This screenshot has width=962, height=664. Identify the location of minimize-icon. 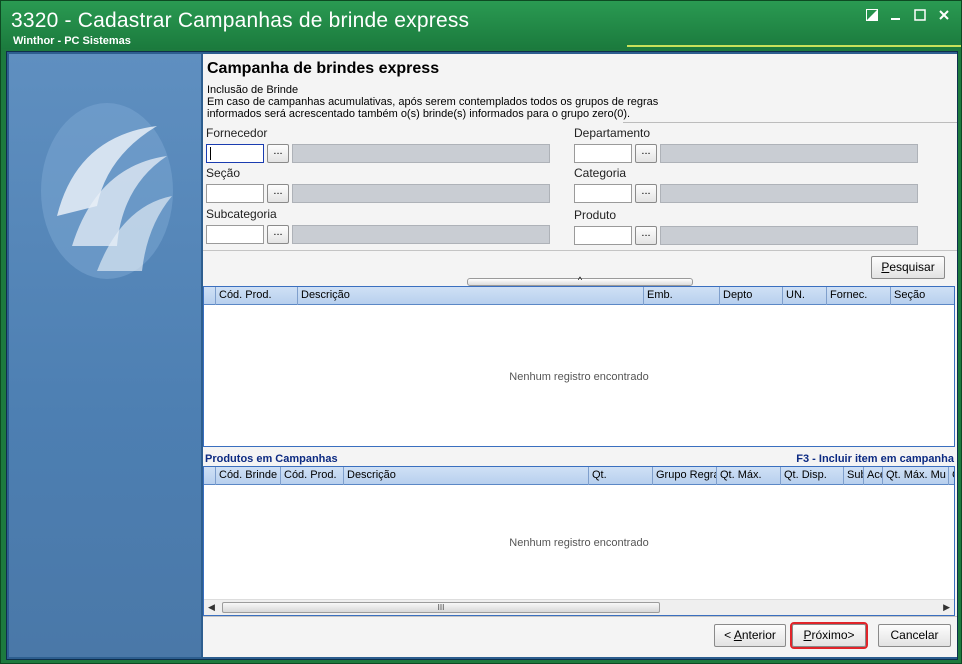
(896, 17).